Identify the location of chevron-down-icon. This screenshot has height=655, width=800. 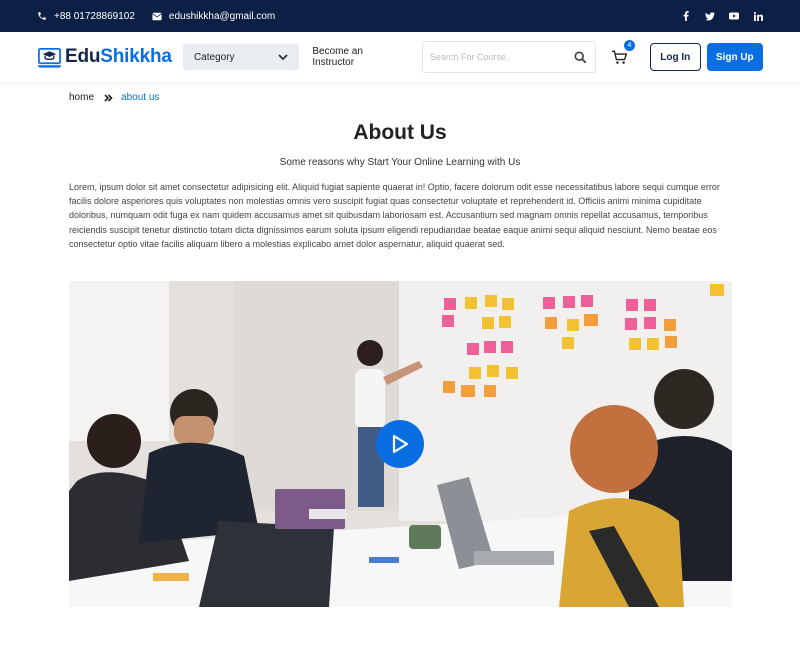
(283, 56).